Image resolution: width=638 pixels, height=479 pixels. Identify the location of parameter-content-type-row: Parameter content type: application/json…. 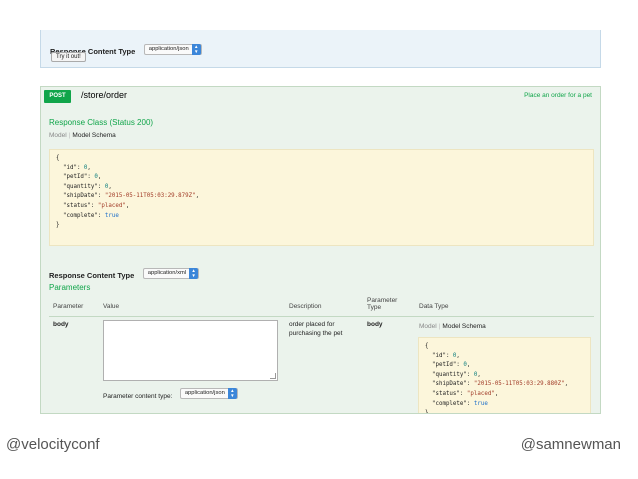
(170, 394).